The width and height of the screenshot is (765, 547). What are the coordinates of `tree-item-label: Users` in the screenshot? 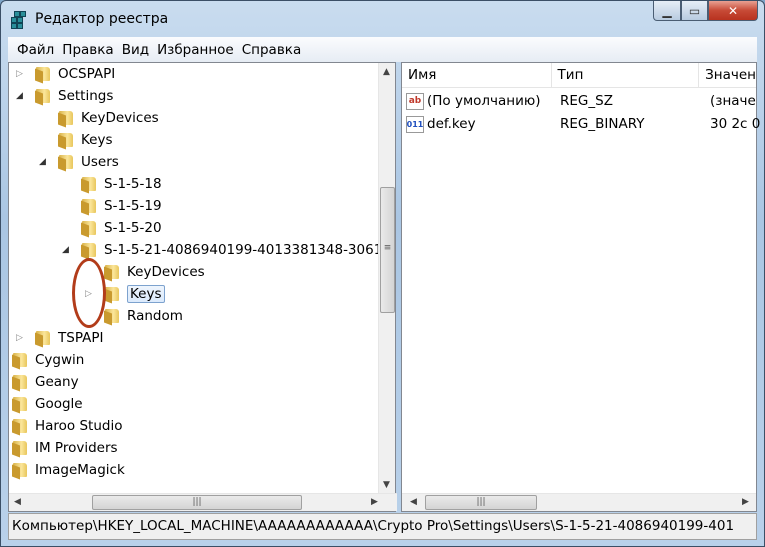 It's located at (100, 162).